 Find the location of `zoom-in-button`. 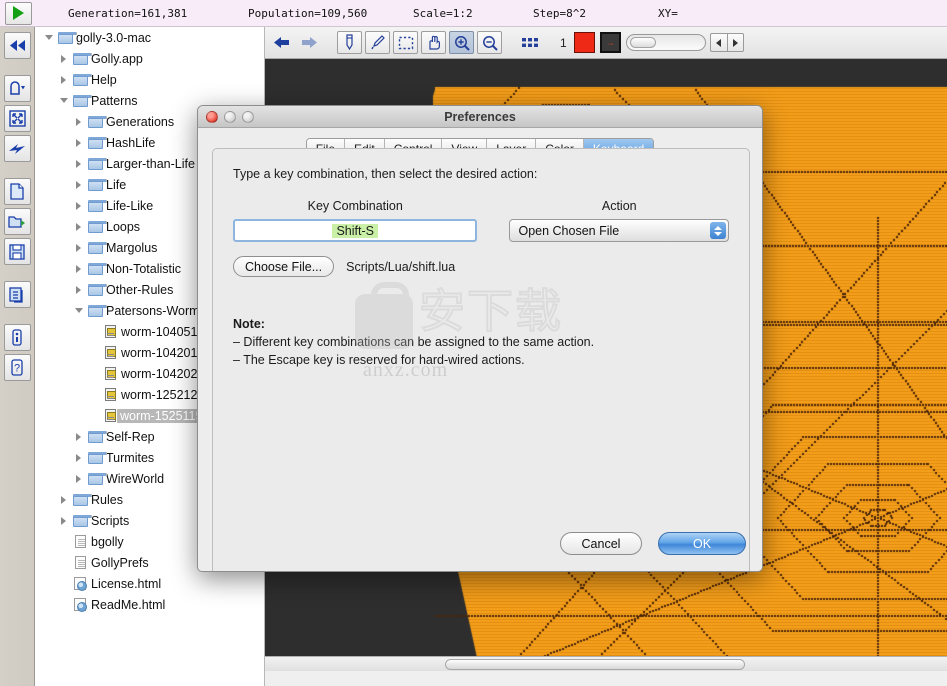

zoom-in-button is located at coordinates (461, 42).